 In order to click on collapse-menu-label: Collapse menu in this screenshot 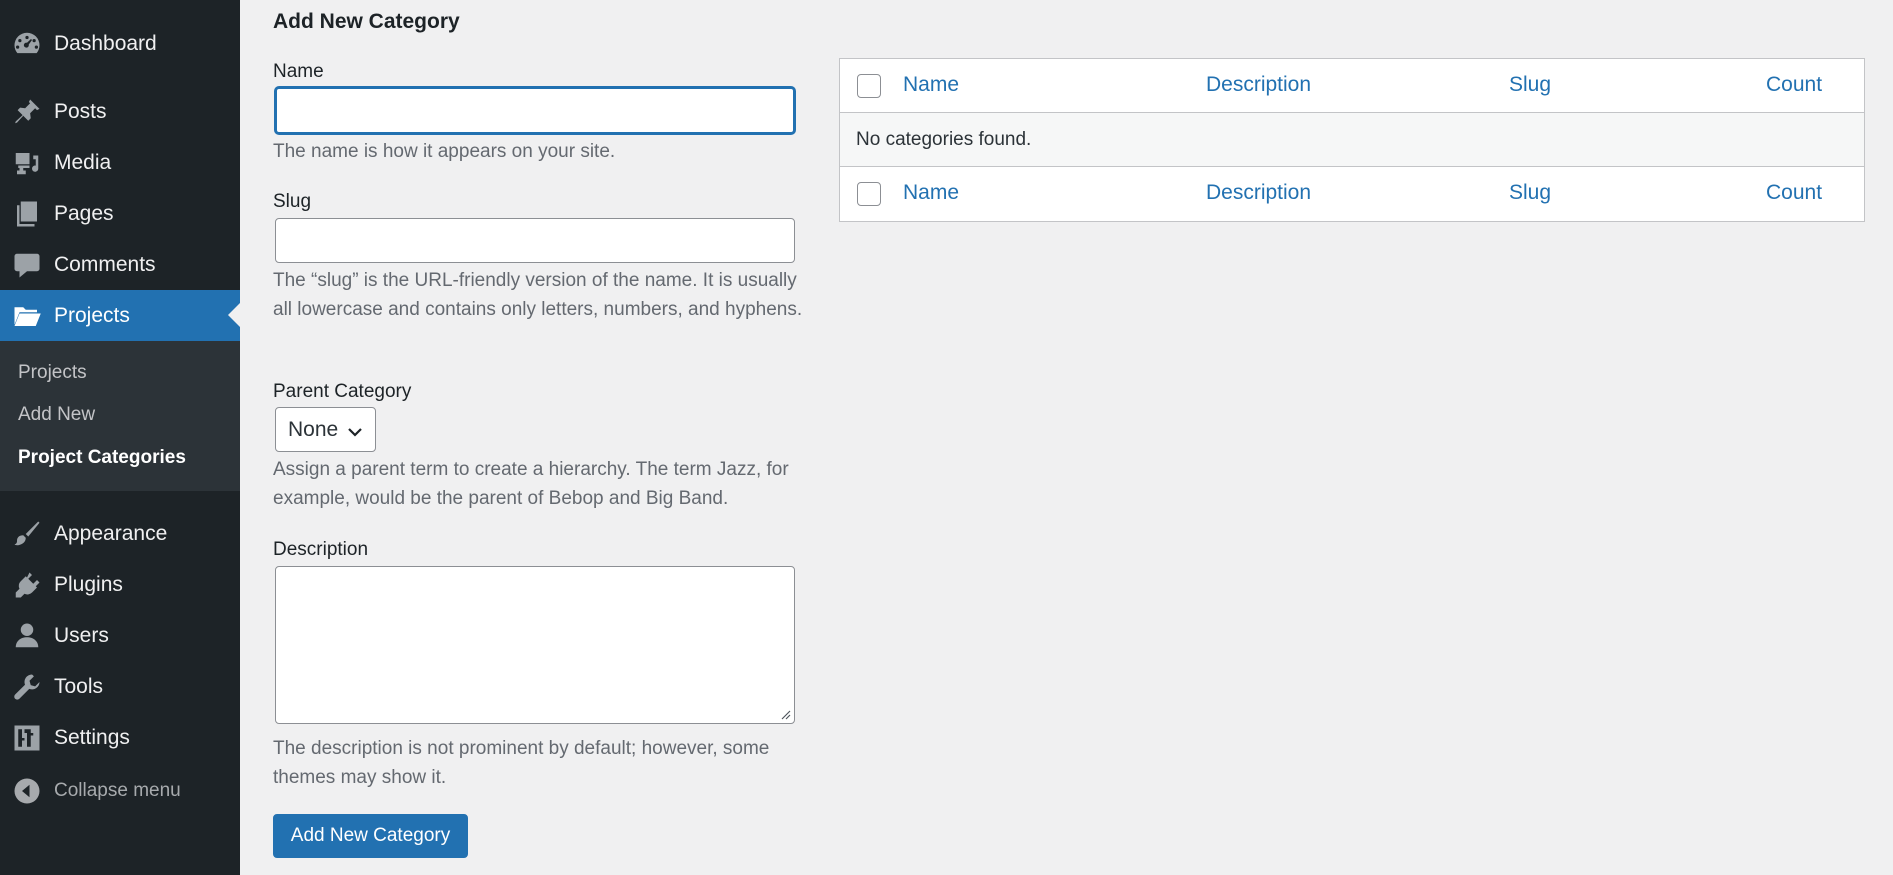, I will do `click(117, 790)`.